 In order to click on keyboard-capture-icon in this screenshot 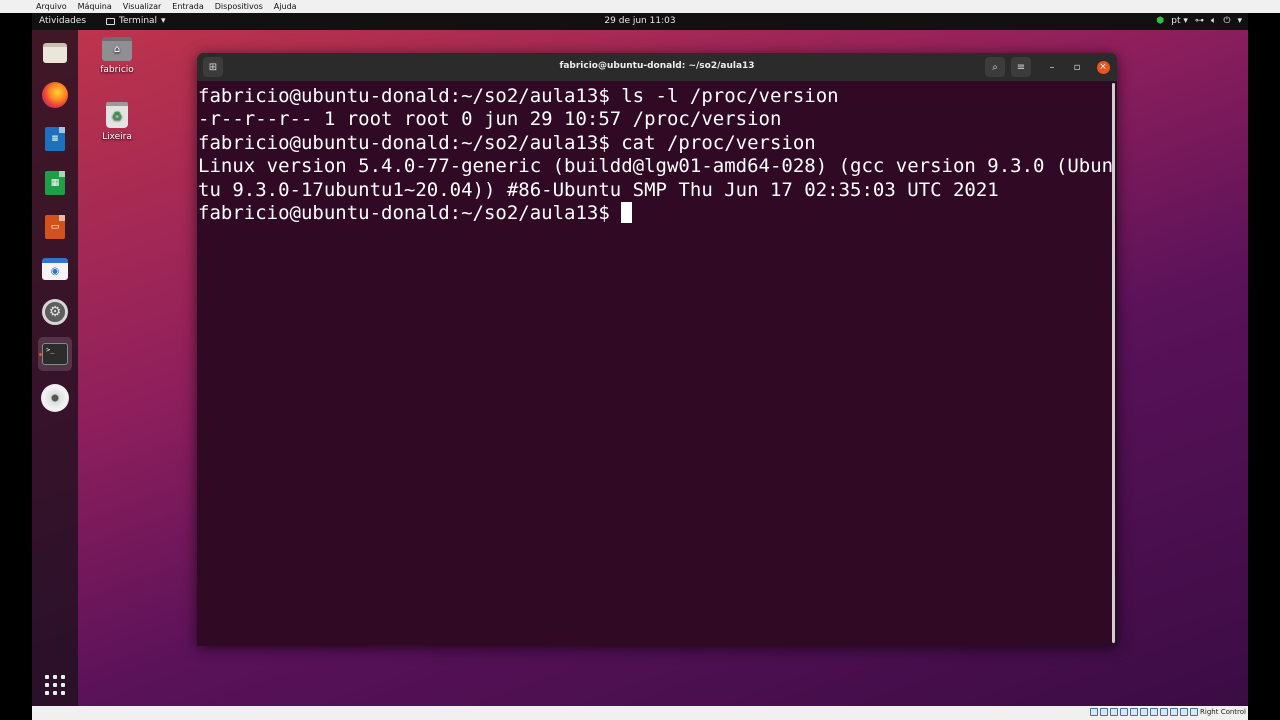, I will do `click(1194, 712)`.